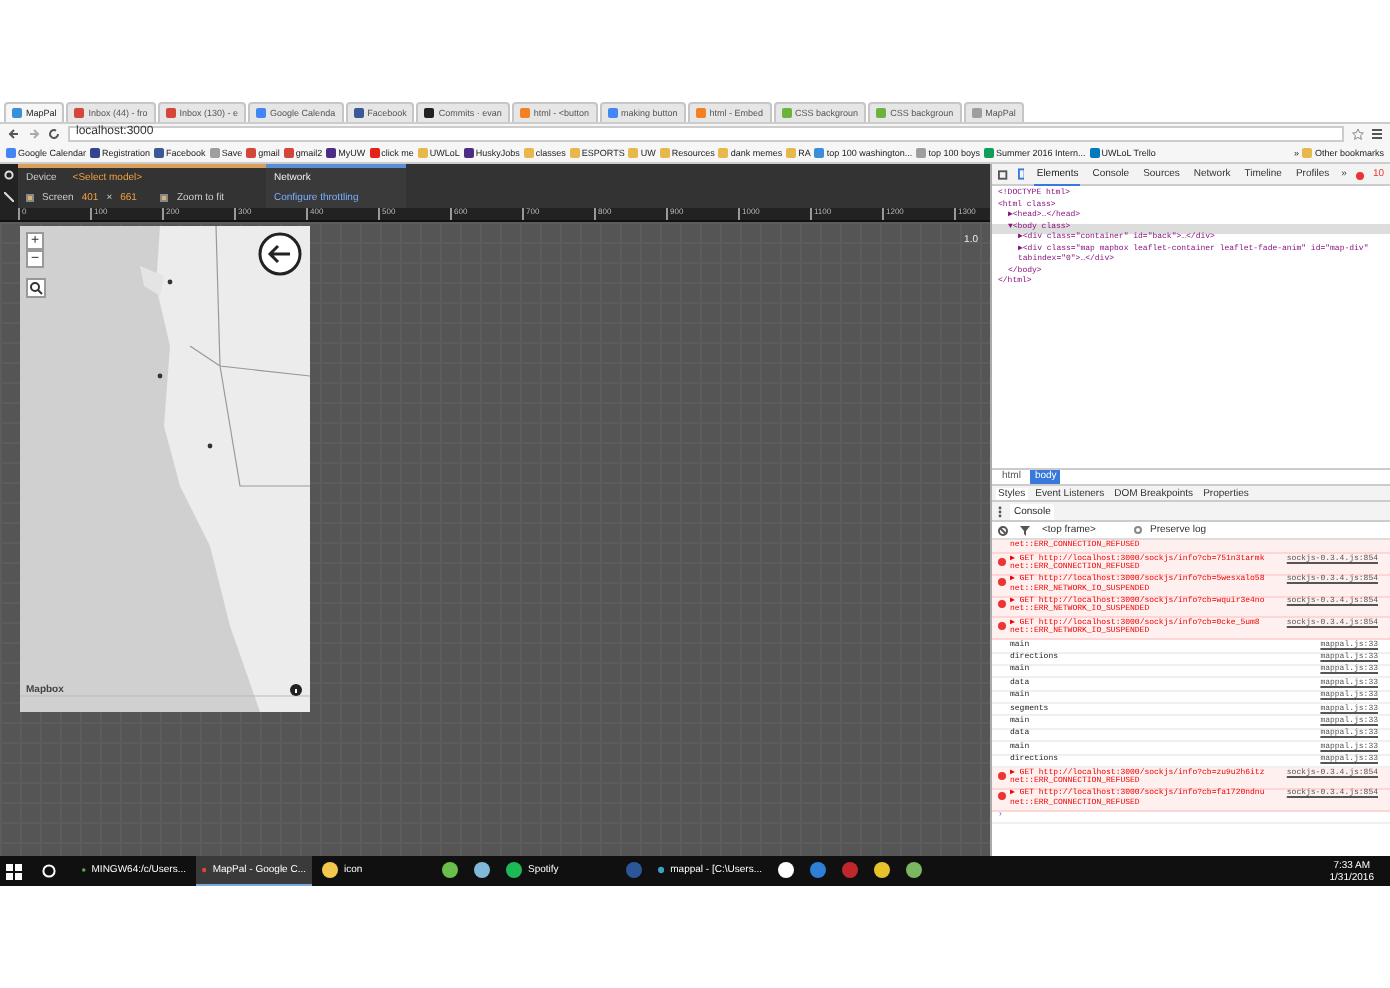  Describe the element at coordinates (9, 175) in the screenshot. I see `gear-icon` at that location.